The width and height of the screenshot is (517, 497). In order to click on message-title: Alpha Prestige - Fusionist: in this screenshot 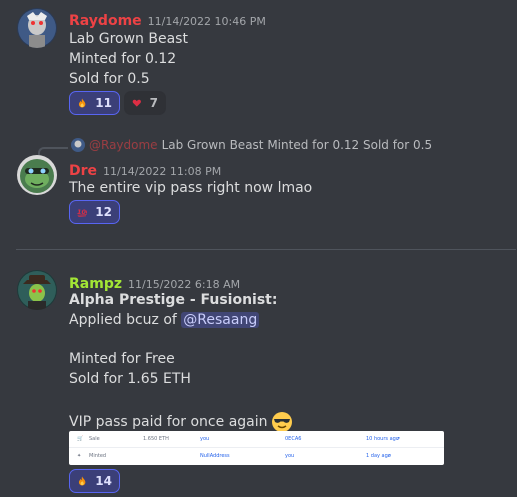, I will do `click(173, 300)`.